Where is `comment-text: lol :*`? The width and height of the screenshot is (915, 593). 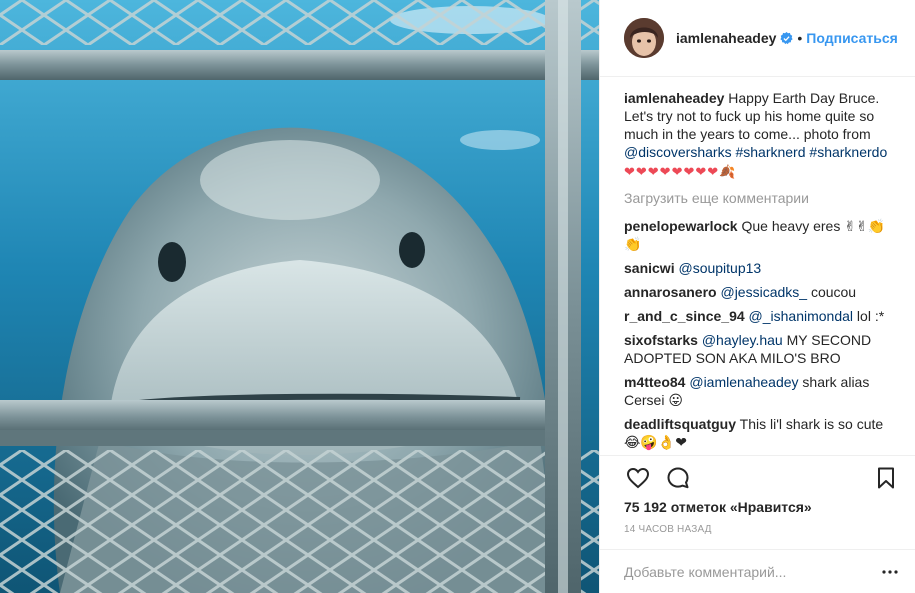
comment-text: lol :* is located at coordinates (870, 316).